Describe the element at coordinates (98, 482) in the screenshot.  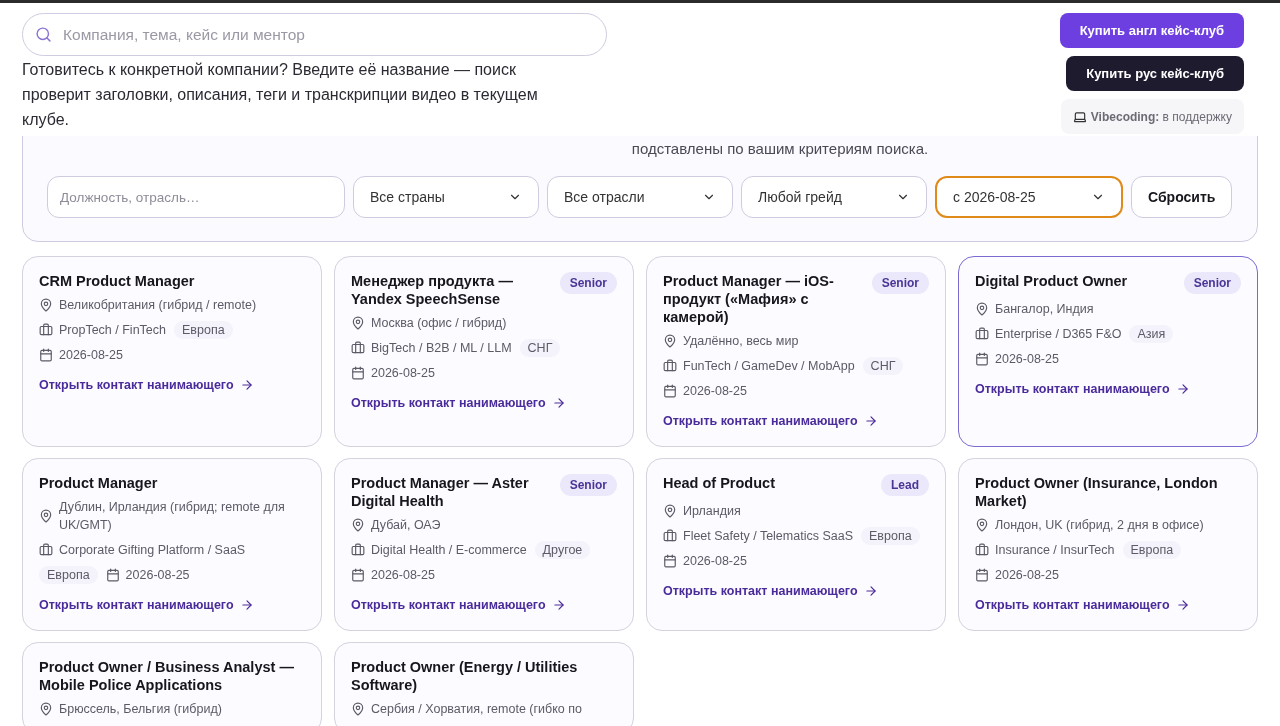
I see `job-title: Product Manager` at that location.